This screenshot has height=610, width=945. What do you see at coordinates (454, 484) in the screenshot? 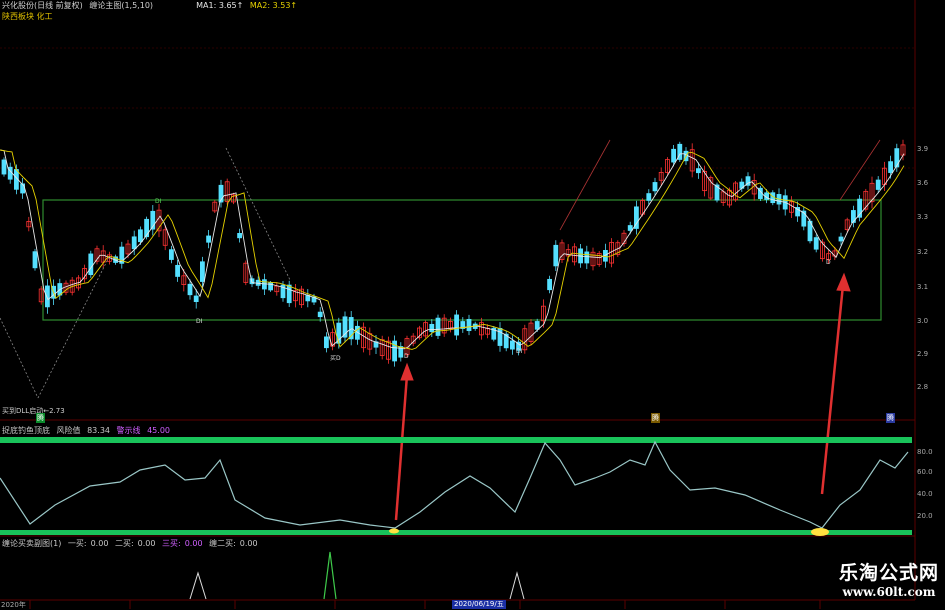
I see `risk-oscillator-line` at bounding box center [454, 484].